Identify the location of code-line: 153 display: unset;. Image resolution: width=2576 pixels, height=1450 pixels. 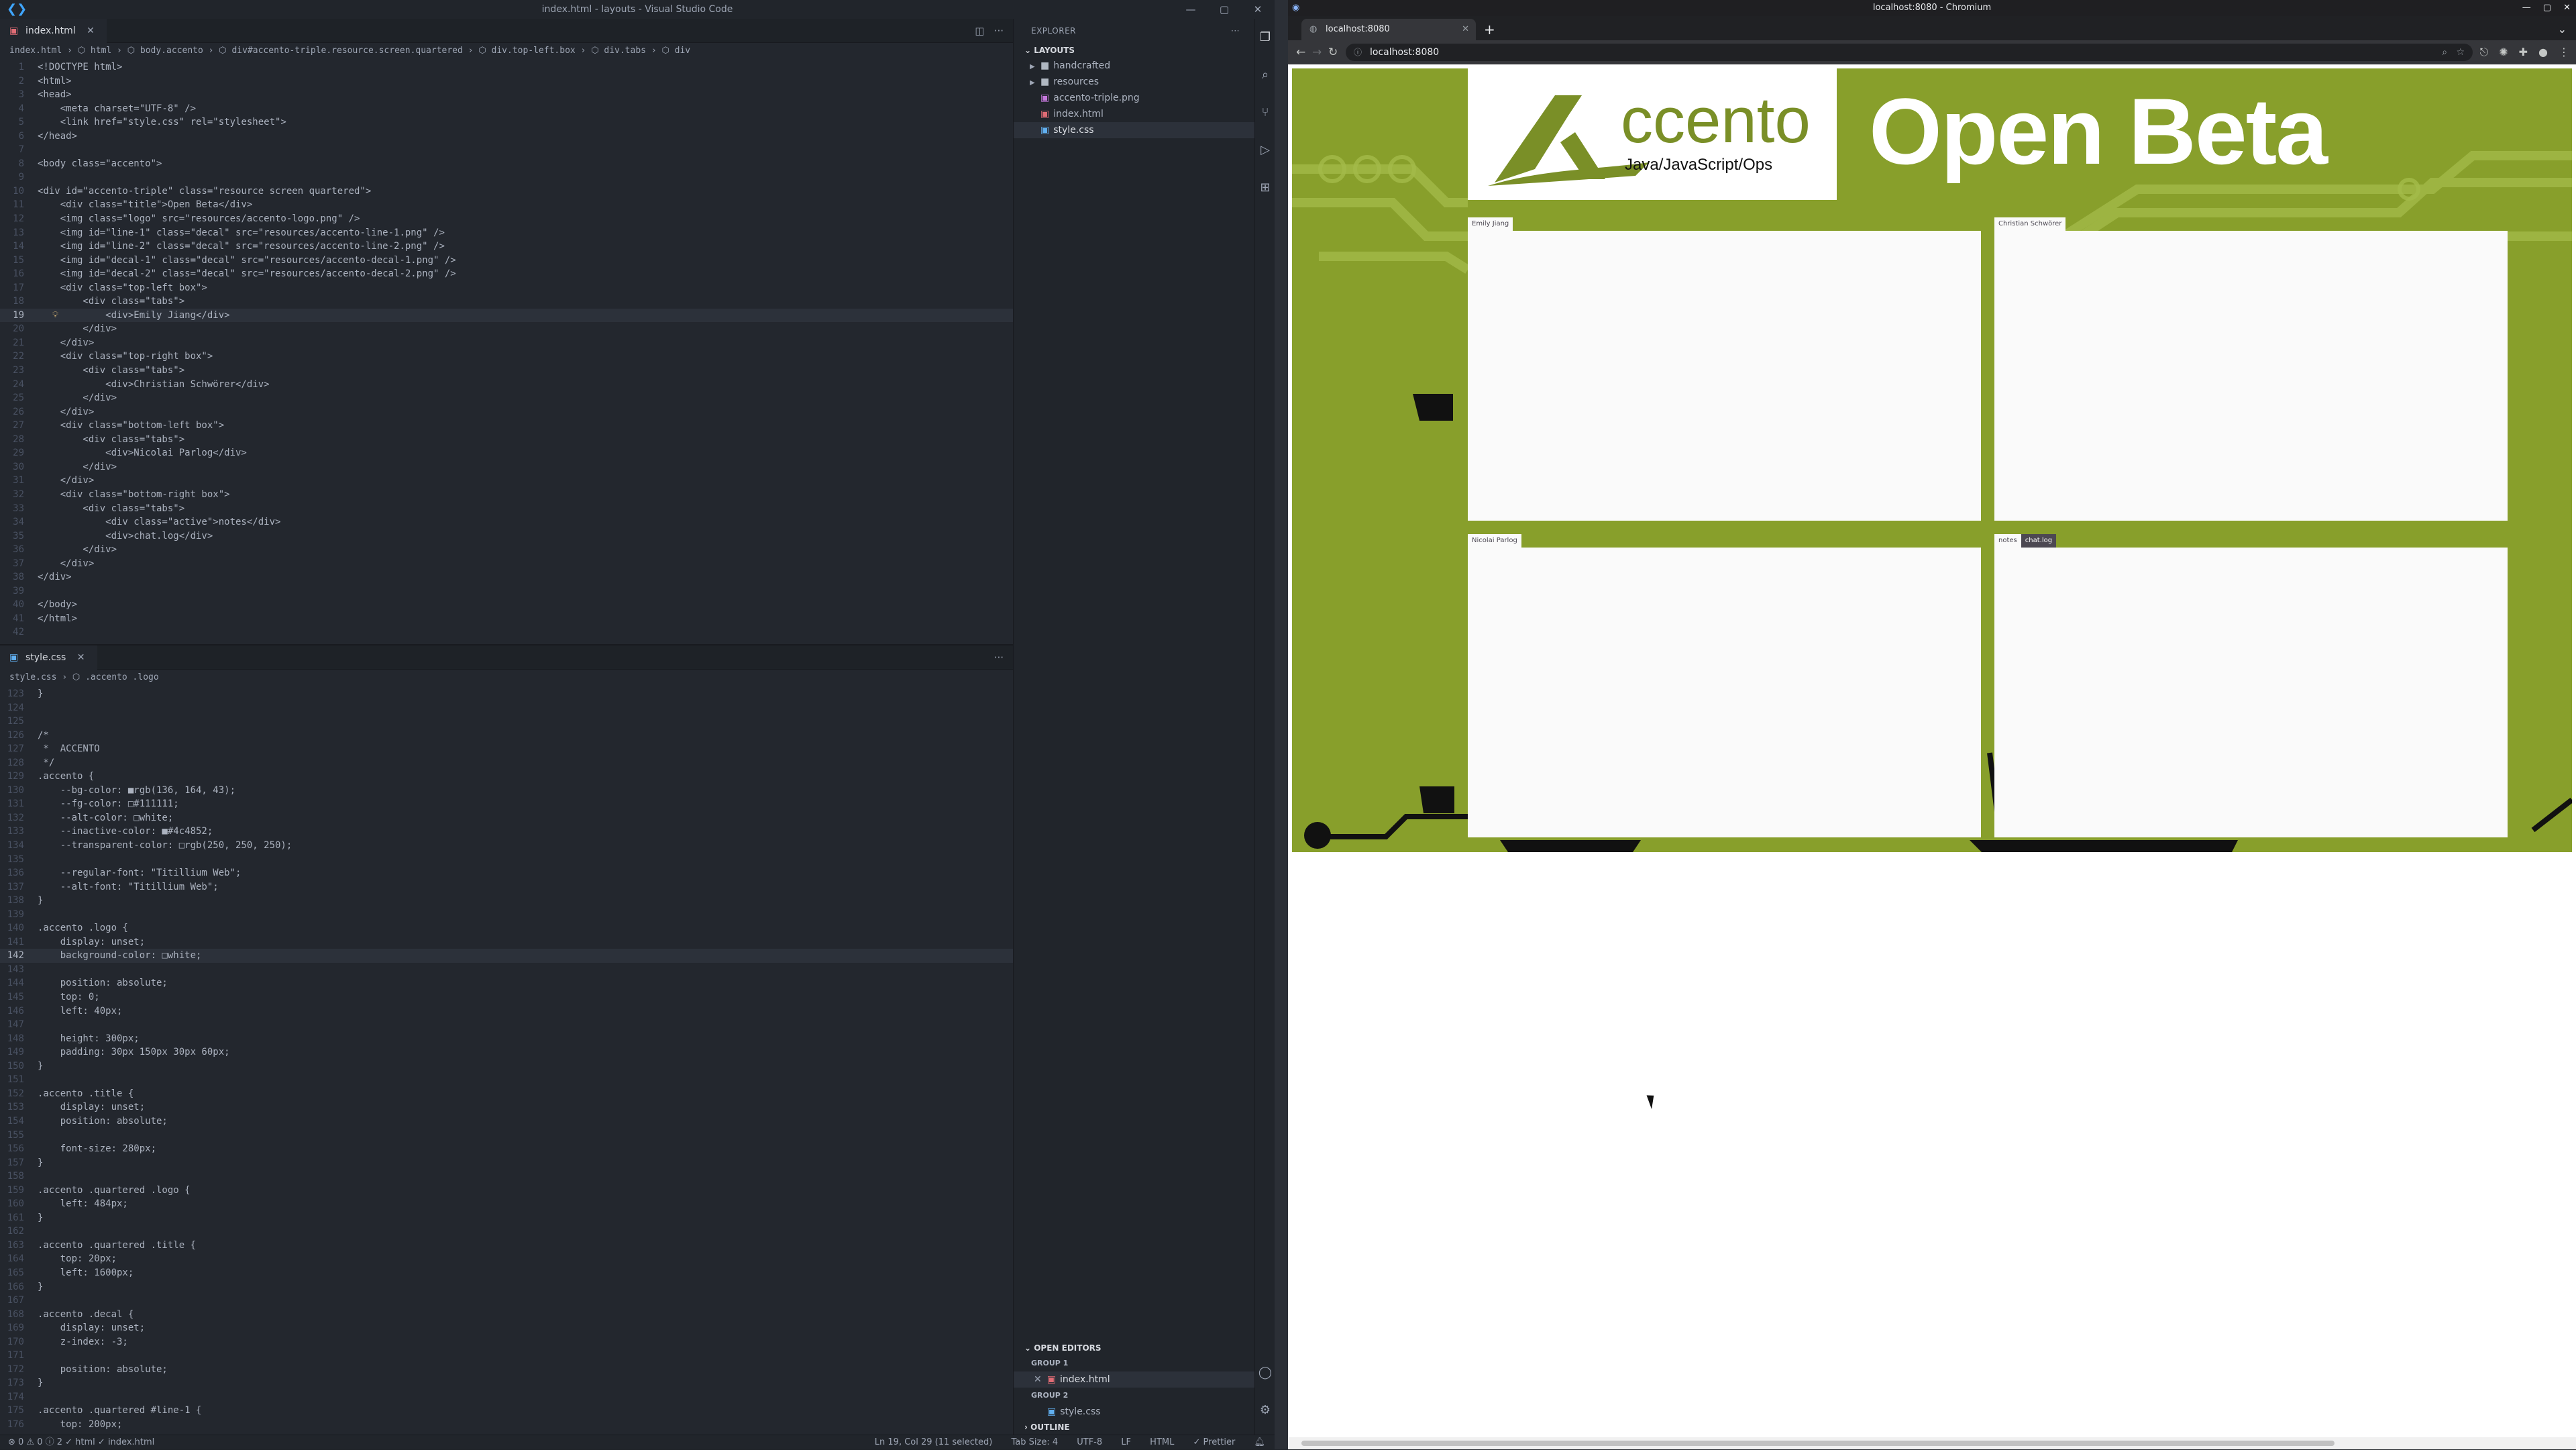
(506, 1107).